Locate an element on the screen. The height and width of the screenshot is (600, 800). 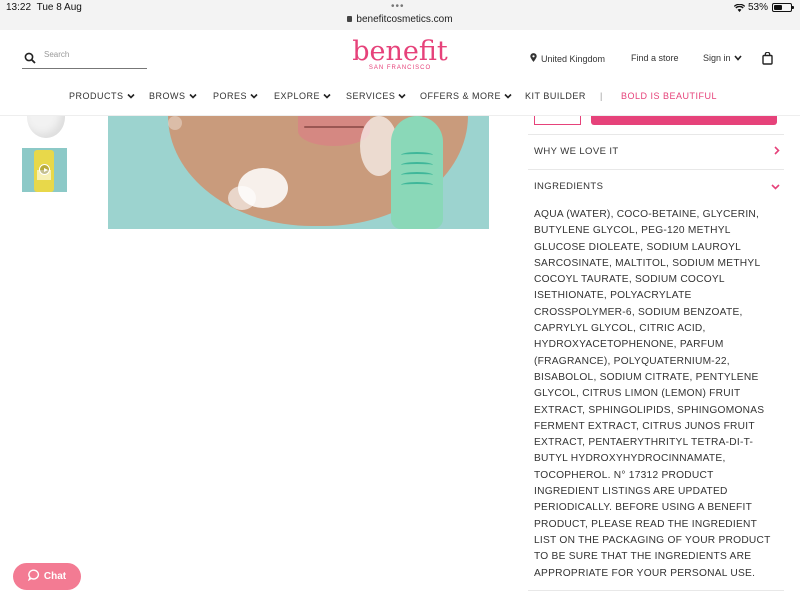
add-to-bag-button is located at coordinates (684, 120).